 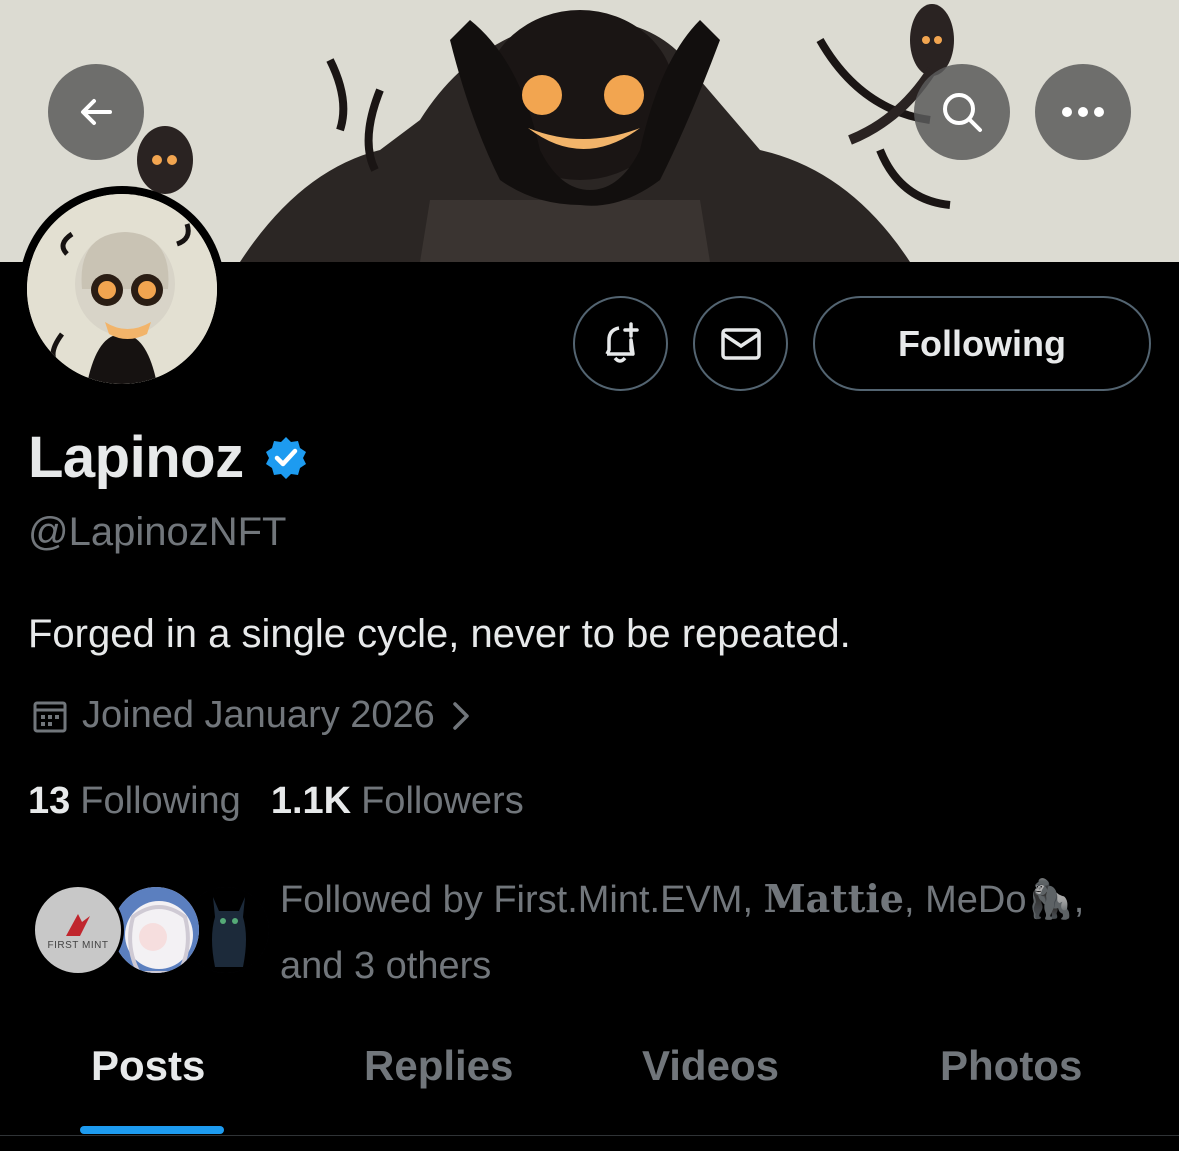 I want to click on bell-plus-icon, so click(x=621, y=342).